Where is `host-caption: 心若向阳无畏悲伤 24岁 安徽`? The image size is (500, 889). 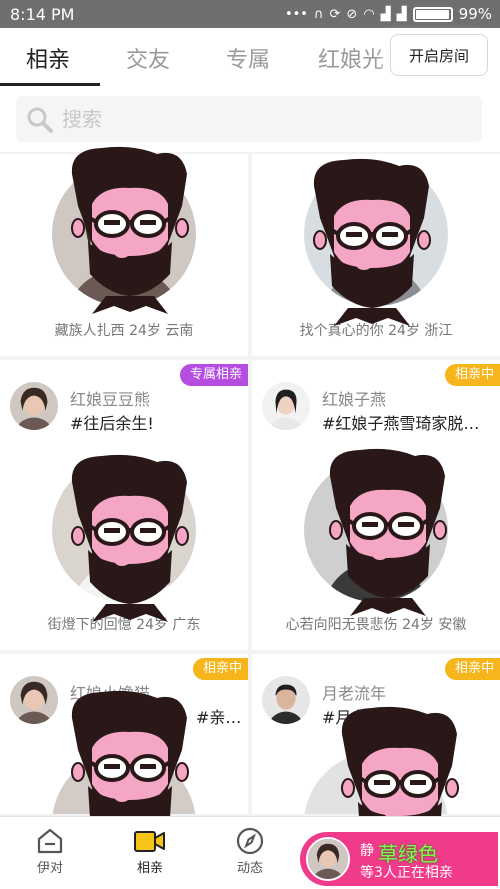
host-caption: 心若向阳无畏悲伤 24岁 安徽 is located at coordinates (376, 625).